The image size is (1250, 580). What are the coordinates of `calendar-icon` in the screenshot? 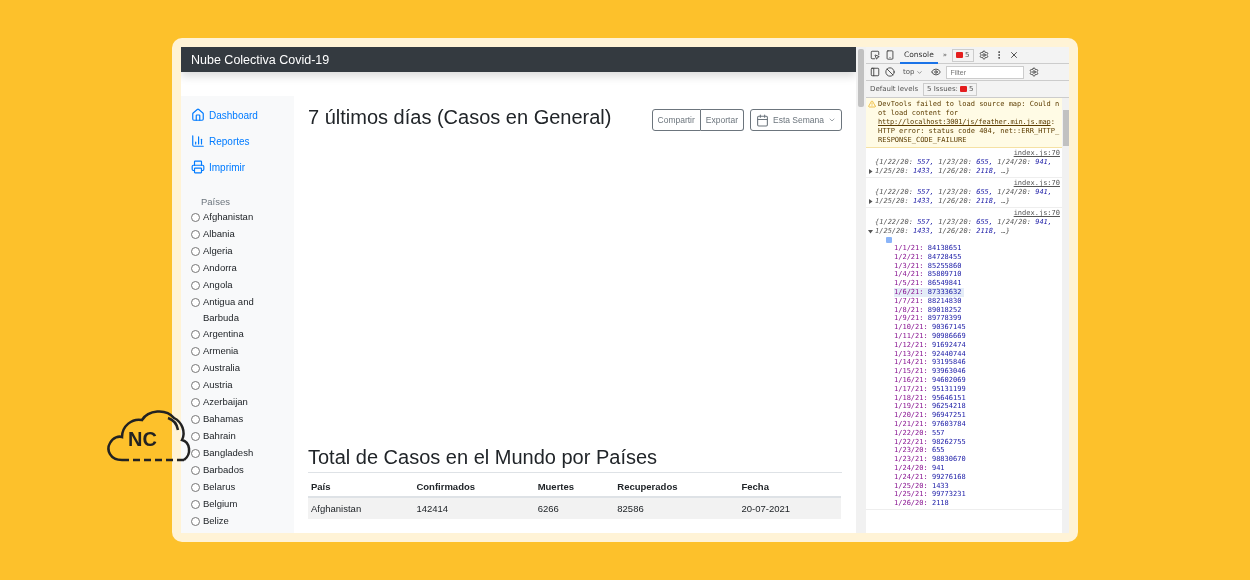 It's located at (762, 120).